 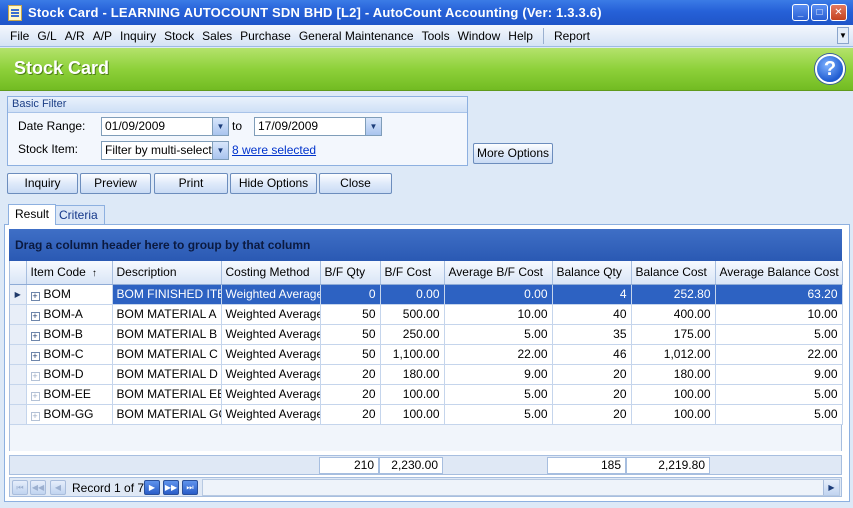 What do you see at coordinates (356, 36) in the screenshot?
I see `menu-general-maintenance: General Maintenance` at bounding box center [356, 36].